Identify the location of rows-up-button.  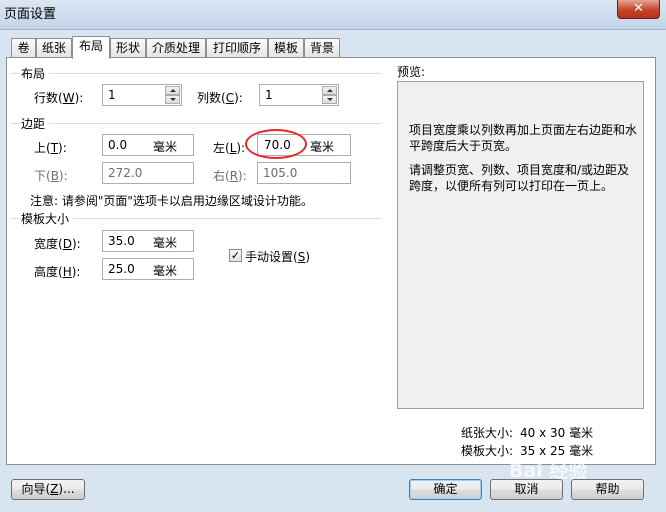
(172, 90).